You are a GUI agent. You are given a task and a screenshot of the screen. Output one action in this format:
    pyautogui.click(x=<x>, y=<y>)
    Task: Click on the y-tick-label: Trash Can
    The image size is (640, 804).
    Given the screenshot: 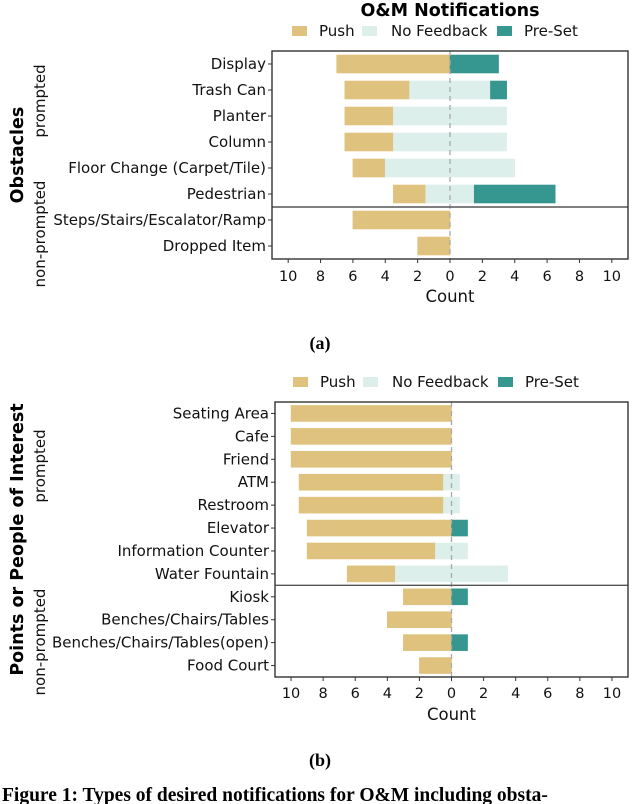 What is the action you would take?
    pyautogui.click(x=228, y=90)
    